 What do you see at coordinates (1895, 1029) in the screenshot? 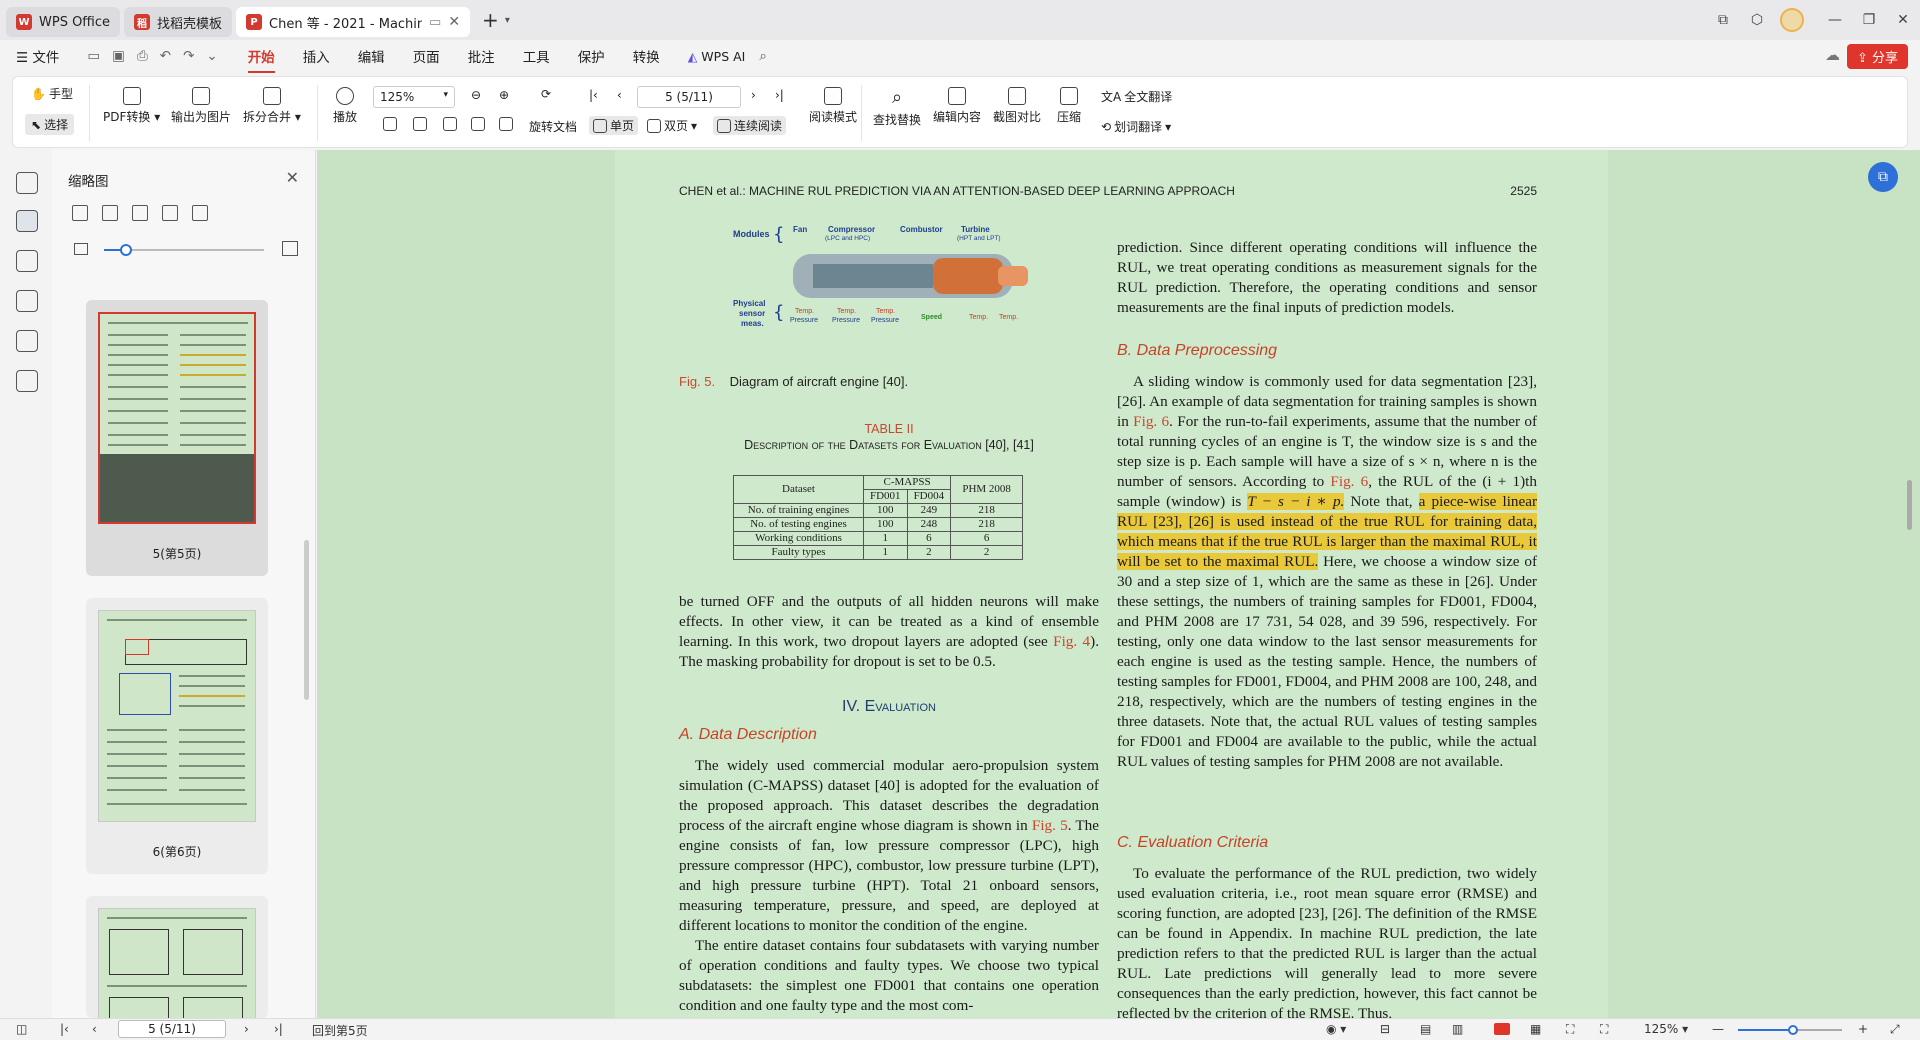
I see `expand-icon: ⤢` at bounding box center [1895, 1029].